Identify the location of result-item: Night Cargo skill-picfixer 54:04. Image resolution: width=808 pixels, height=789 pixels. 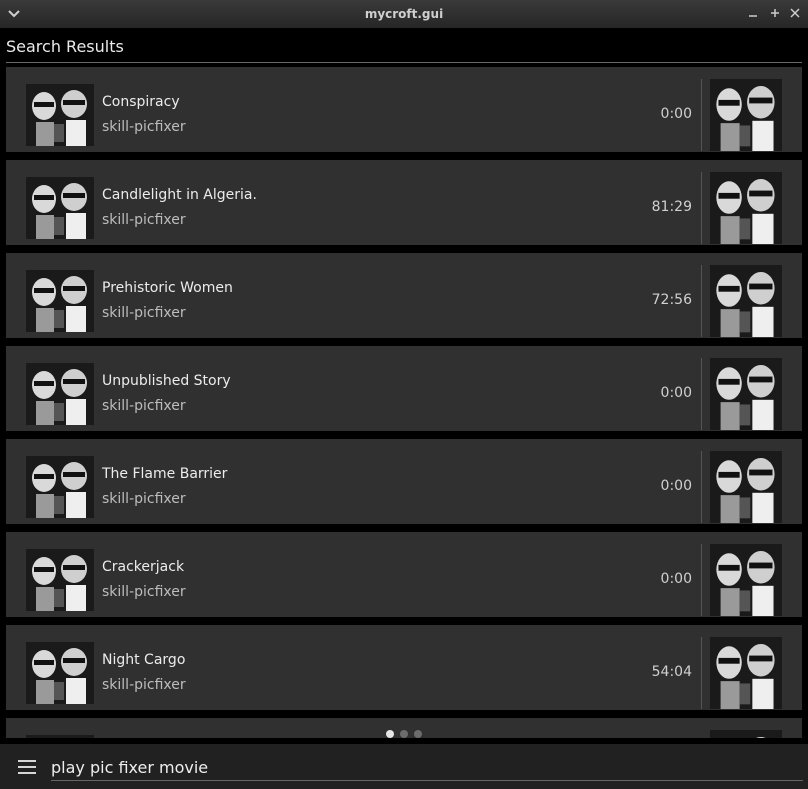
(404, 667).